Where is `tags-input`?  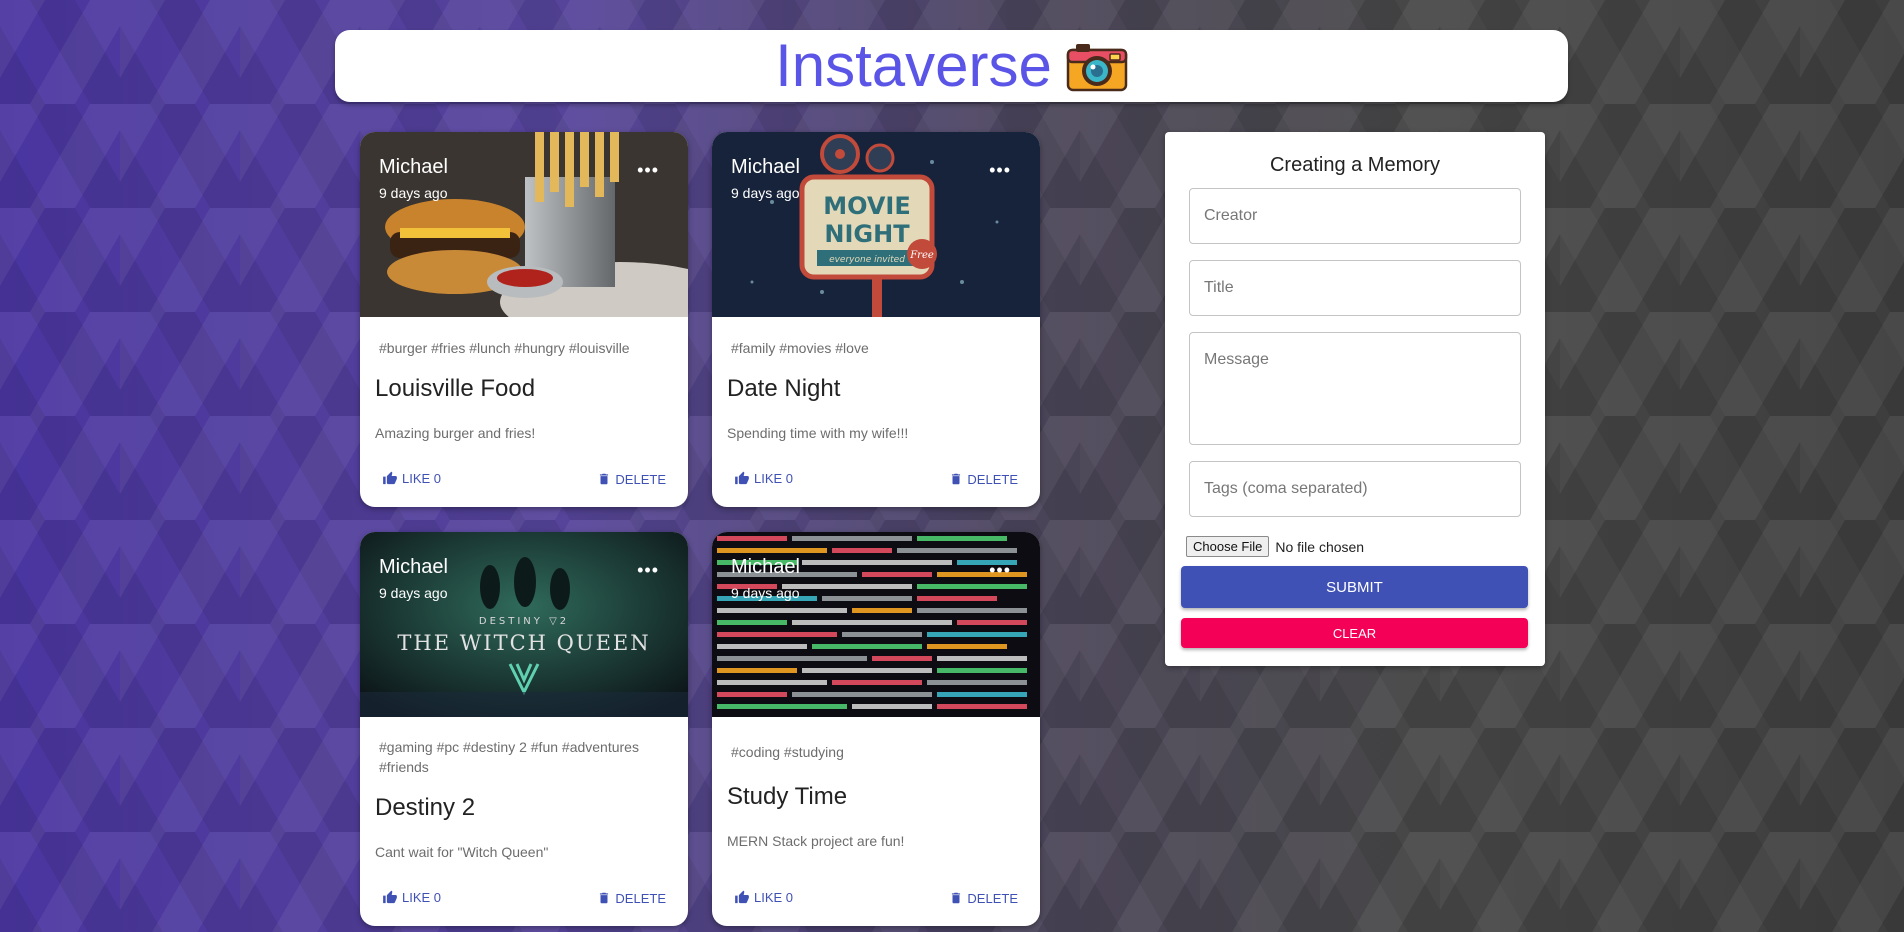 tags-input is located at coordinates (1355, 489).